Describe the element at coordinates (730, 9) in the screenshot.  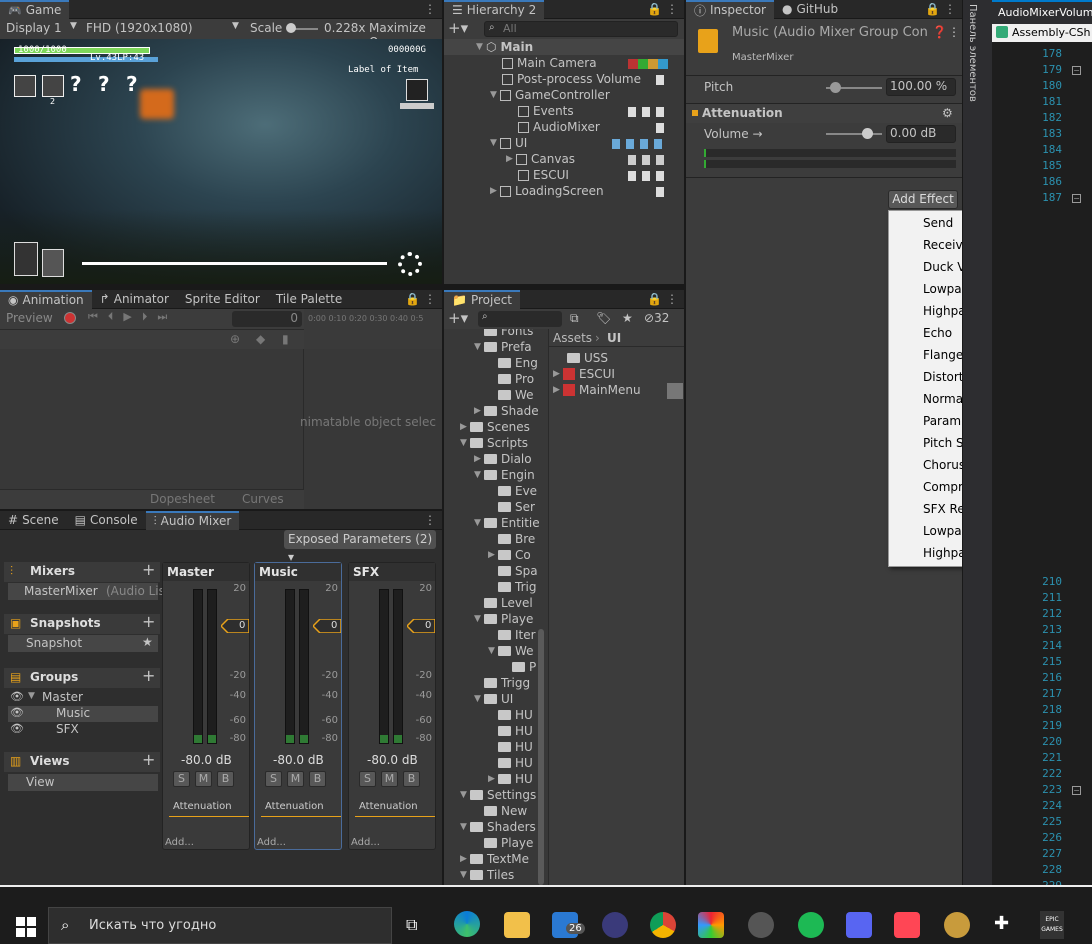
I see `tab-inspector: ⓘ Inspector` at that location.